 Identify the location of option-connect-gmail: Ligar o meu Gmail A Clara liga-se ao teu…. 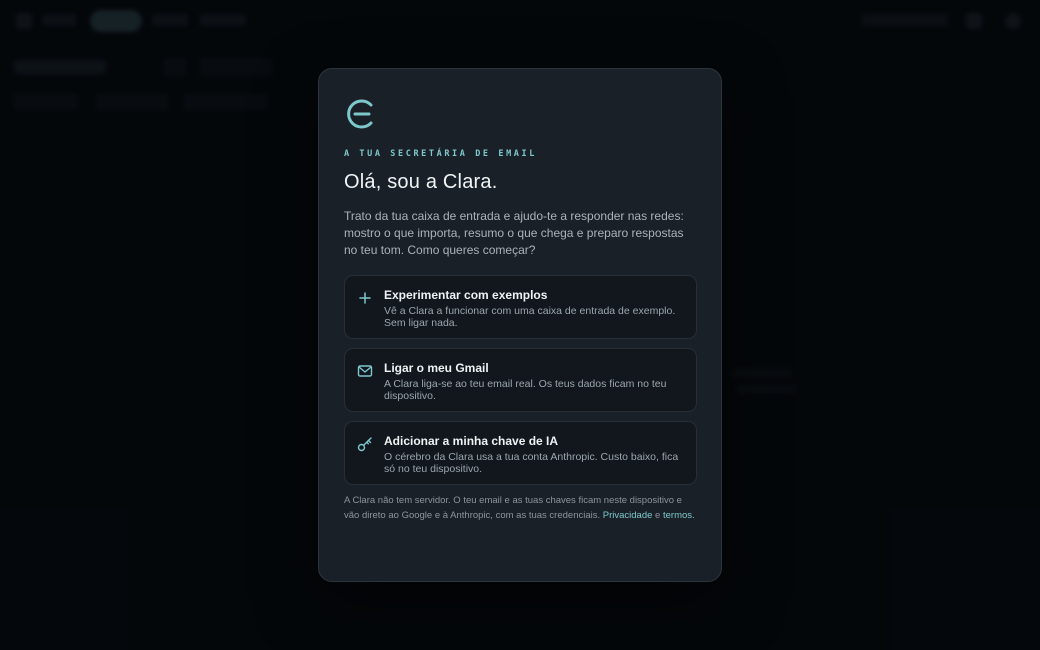
(520, 380).